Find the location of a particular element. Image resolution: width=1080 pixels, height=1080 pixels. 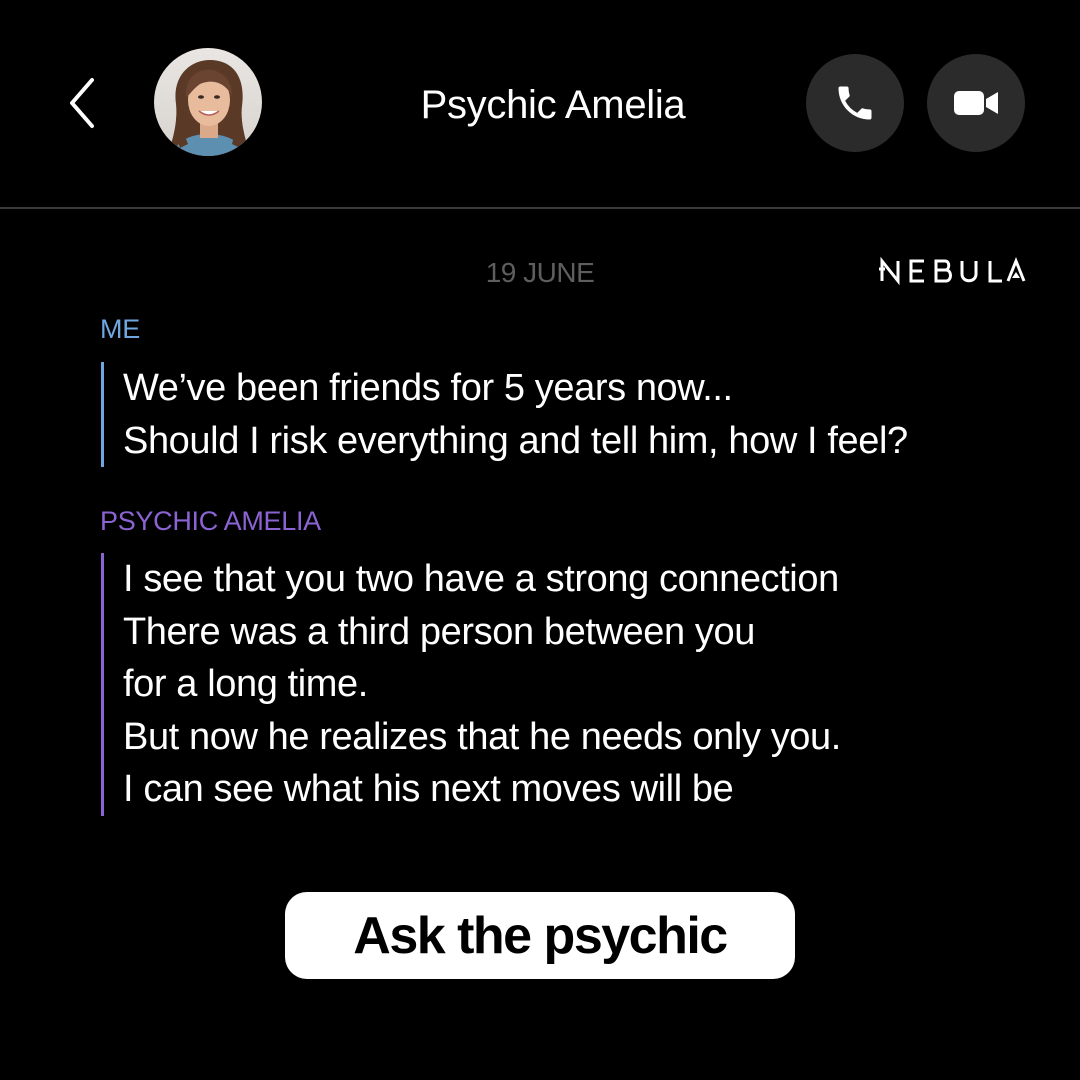

video-camera-icon is located at coordinates (976, 103).